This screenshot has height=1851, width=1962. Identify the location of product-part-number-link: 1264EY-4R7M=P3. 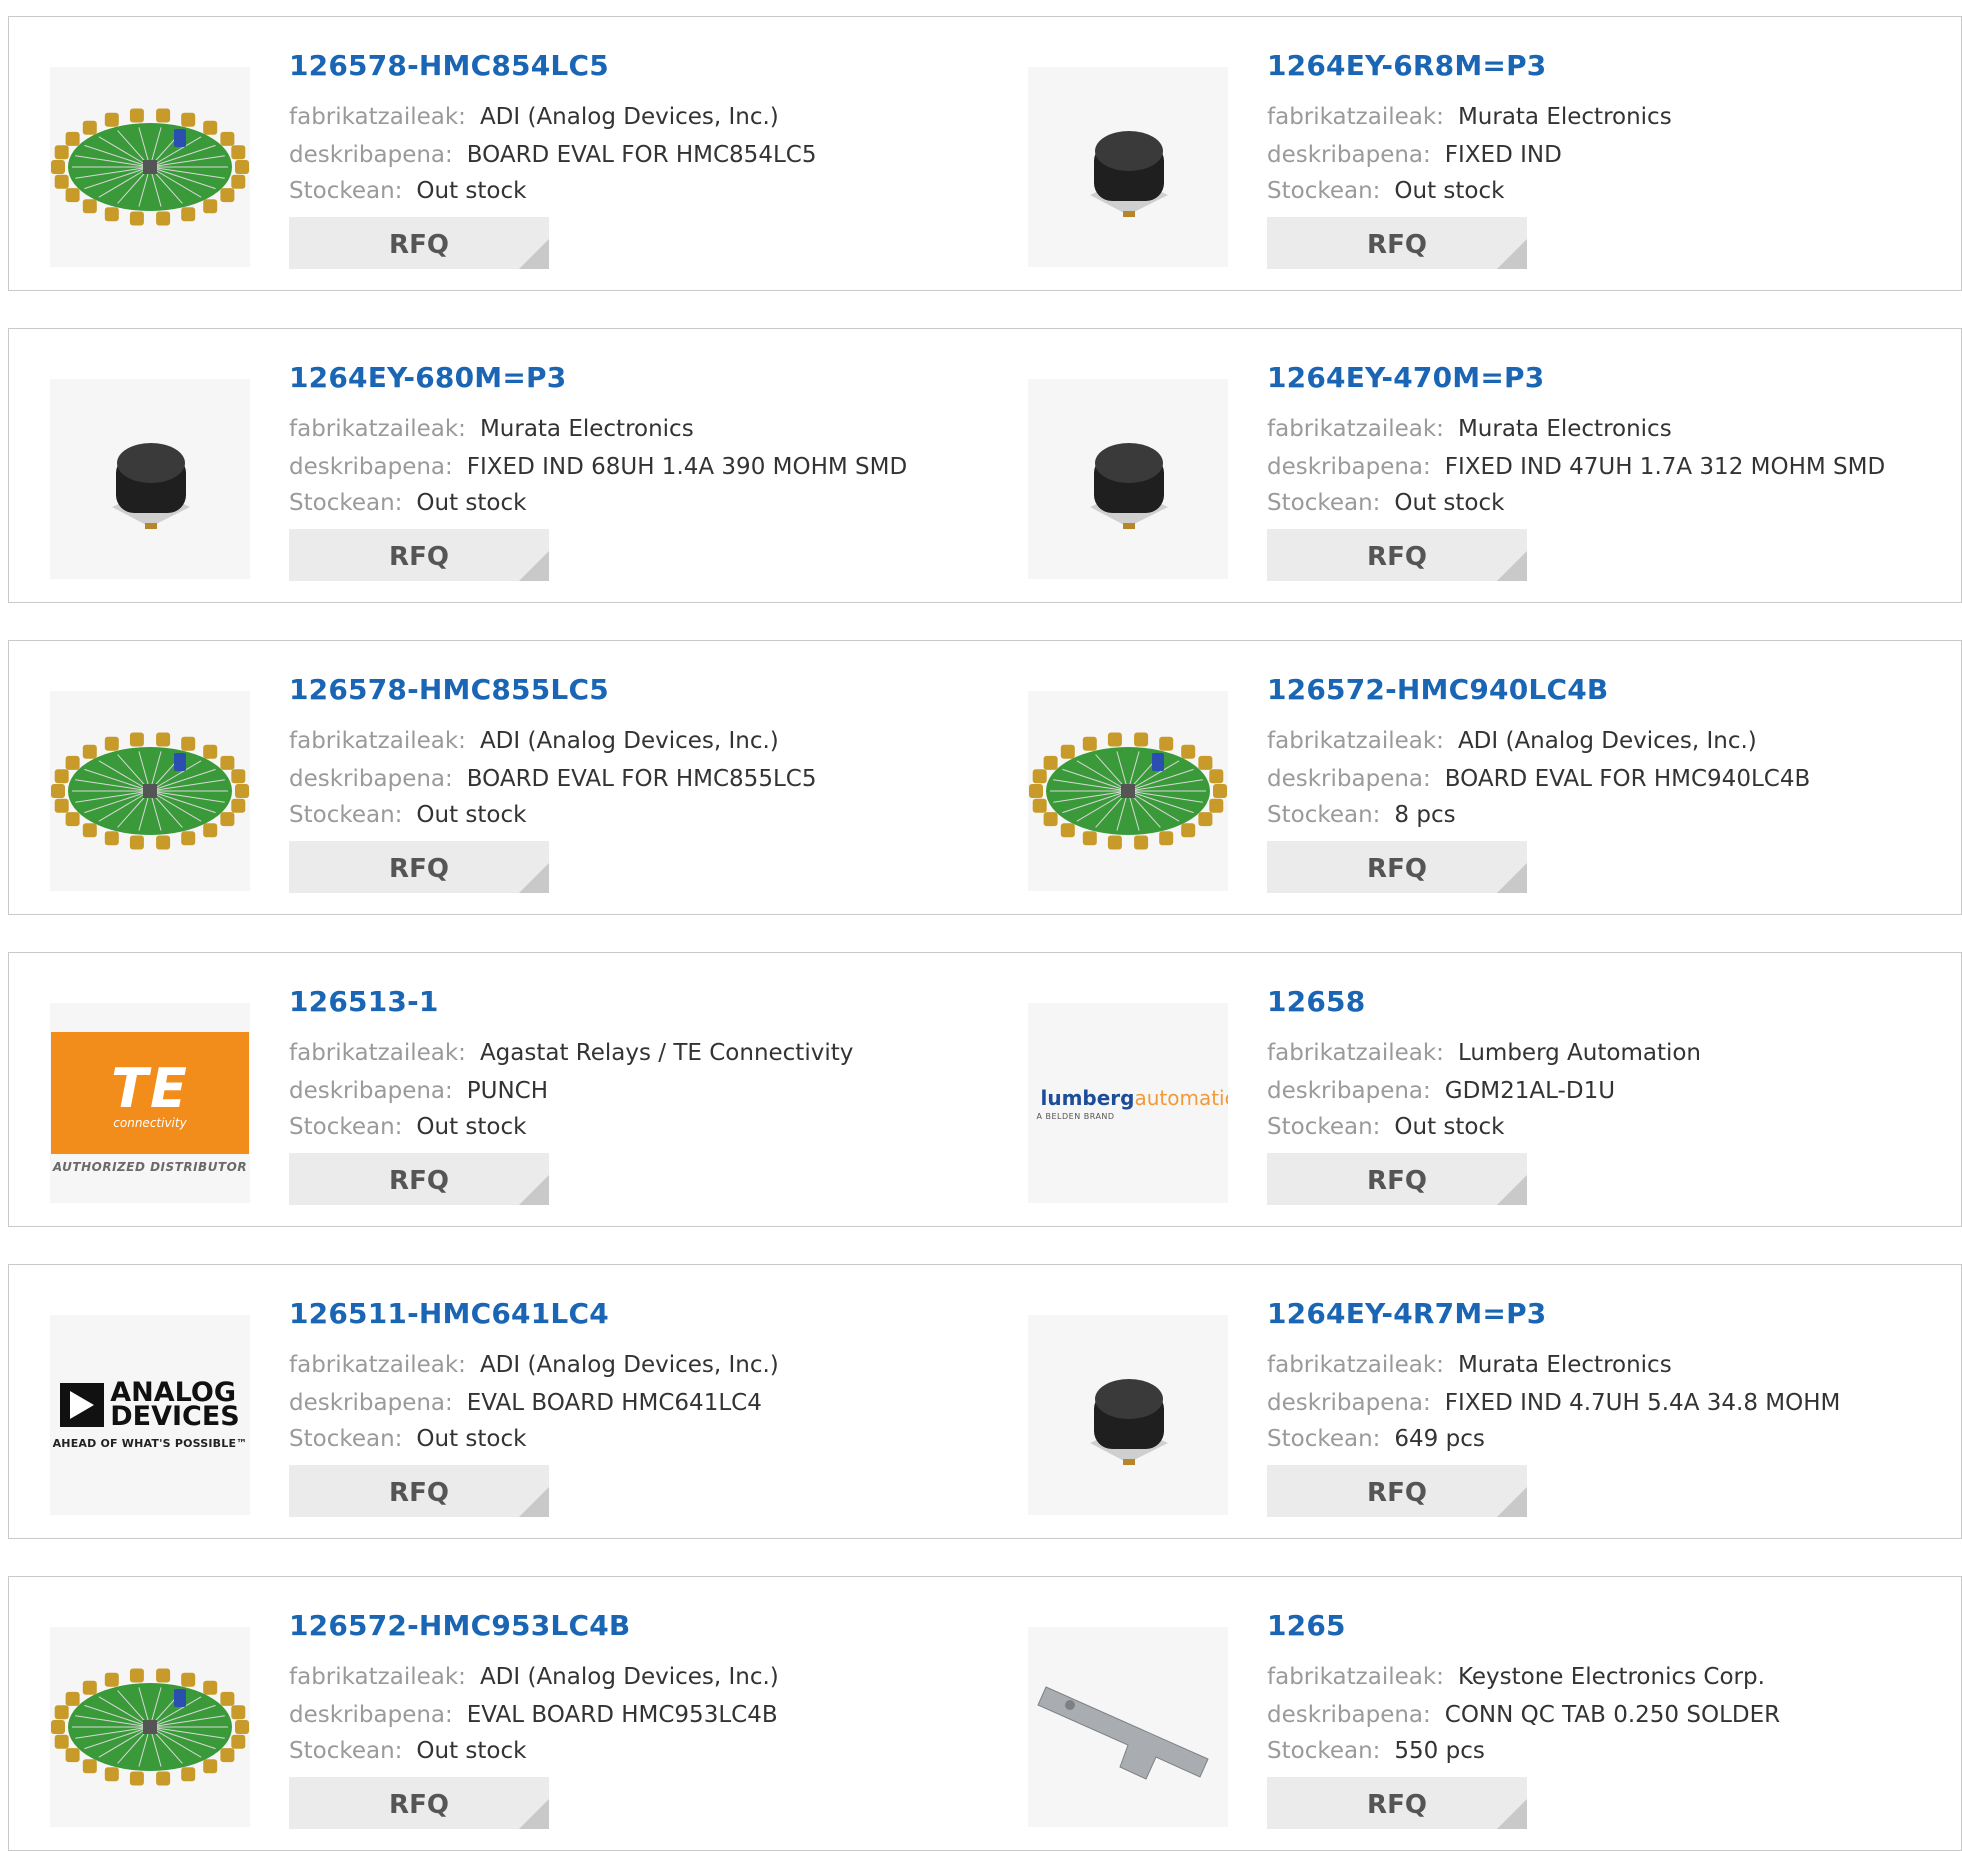
(1407, 1313).